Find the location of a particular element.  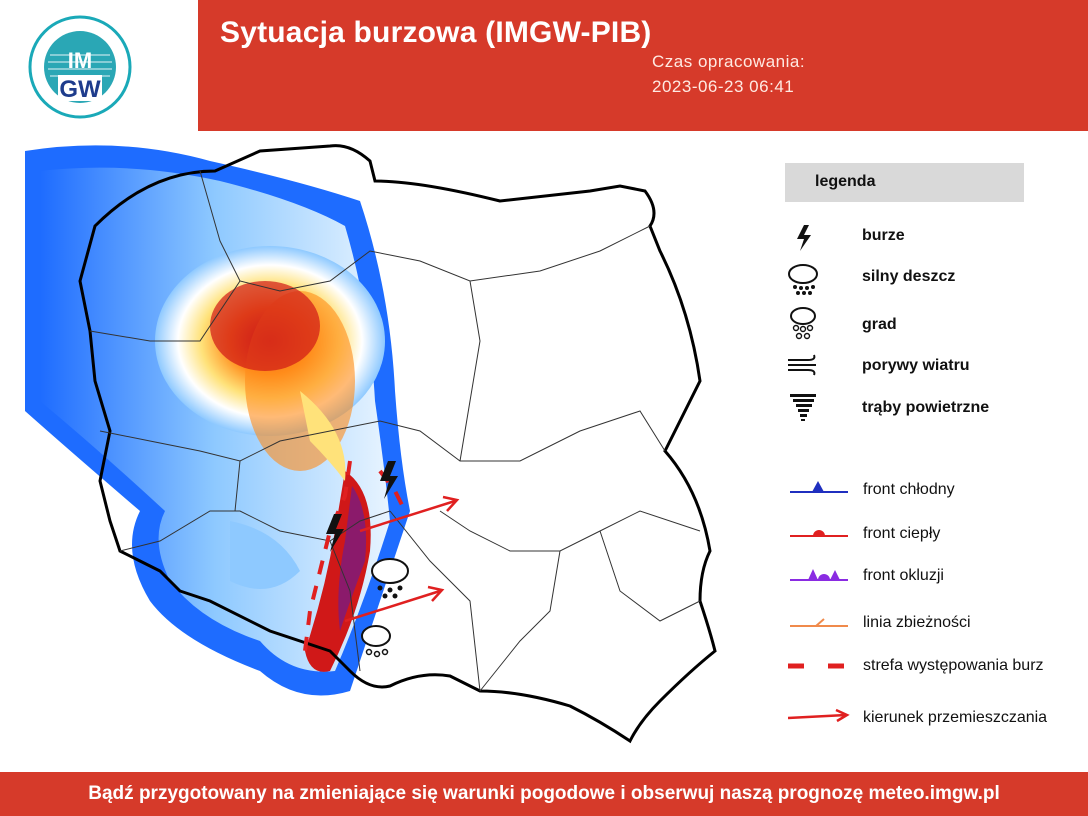

map-hail-icon is located at coordinates (376, 641).